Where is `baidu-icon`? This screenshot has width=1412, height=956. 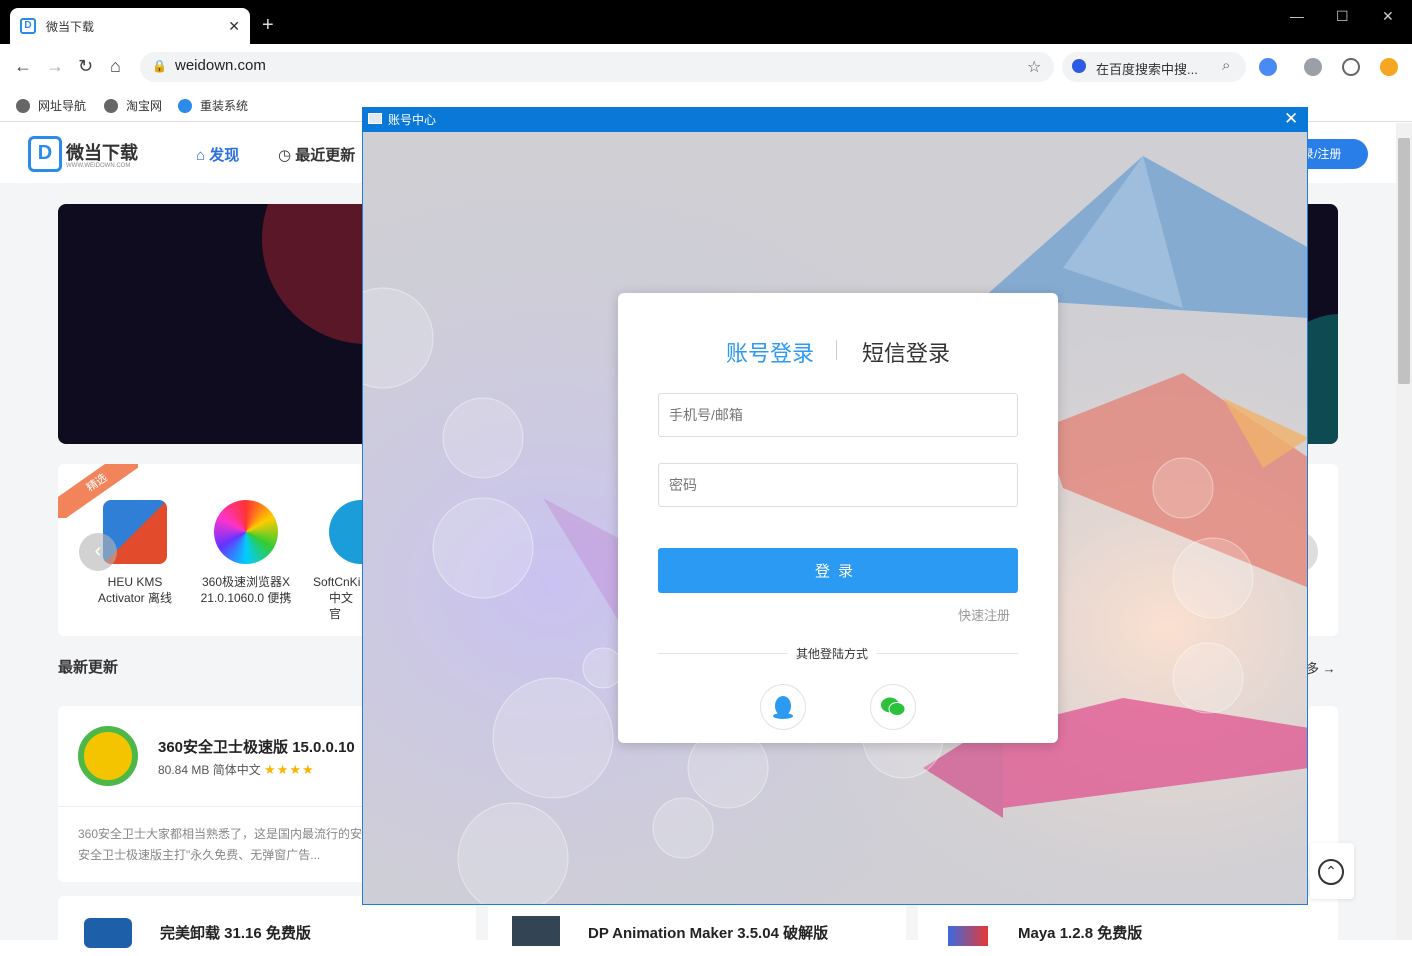 baidu-icon is located at coordinates (1079, 66).